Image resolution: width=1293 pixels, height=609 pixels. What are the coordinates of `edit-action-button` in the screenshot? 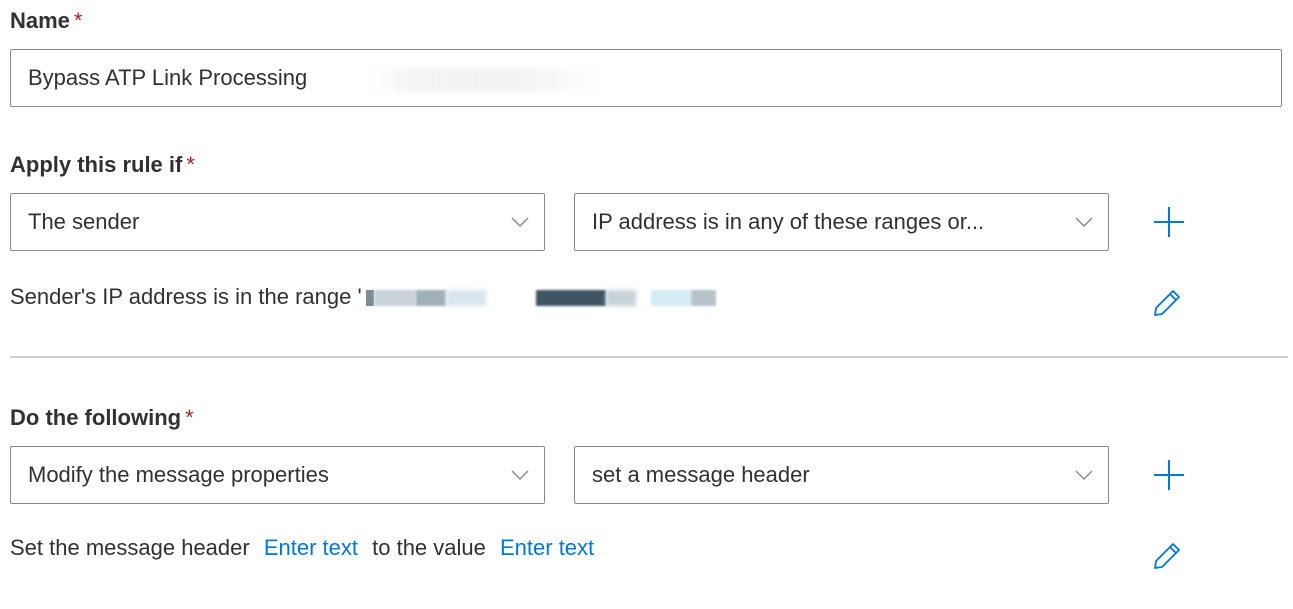 It's located at (1167, 556).